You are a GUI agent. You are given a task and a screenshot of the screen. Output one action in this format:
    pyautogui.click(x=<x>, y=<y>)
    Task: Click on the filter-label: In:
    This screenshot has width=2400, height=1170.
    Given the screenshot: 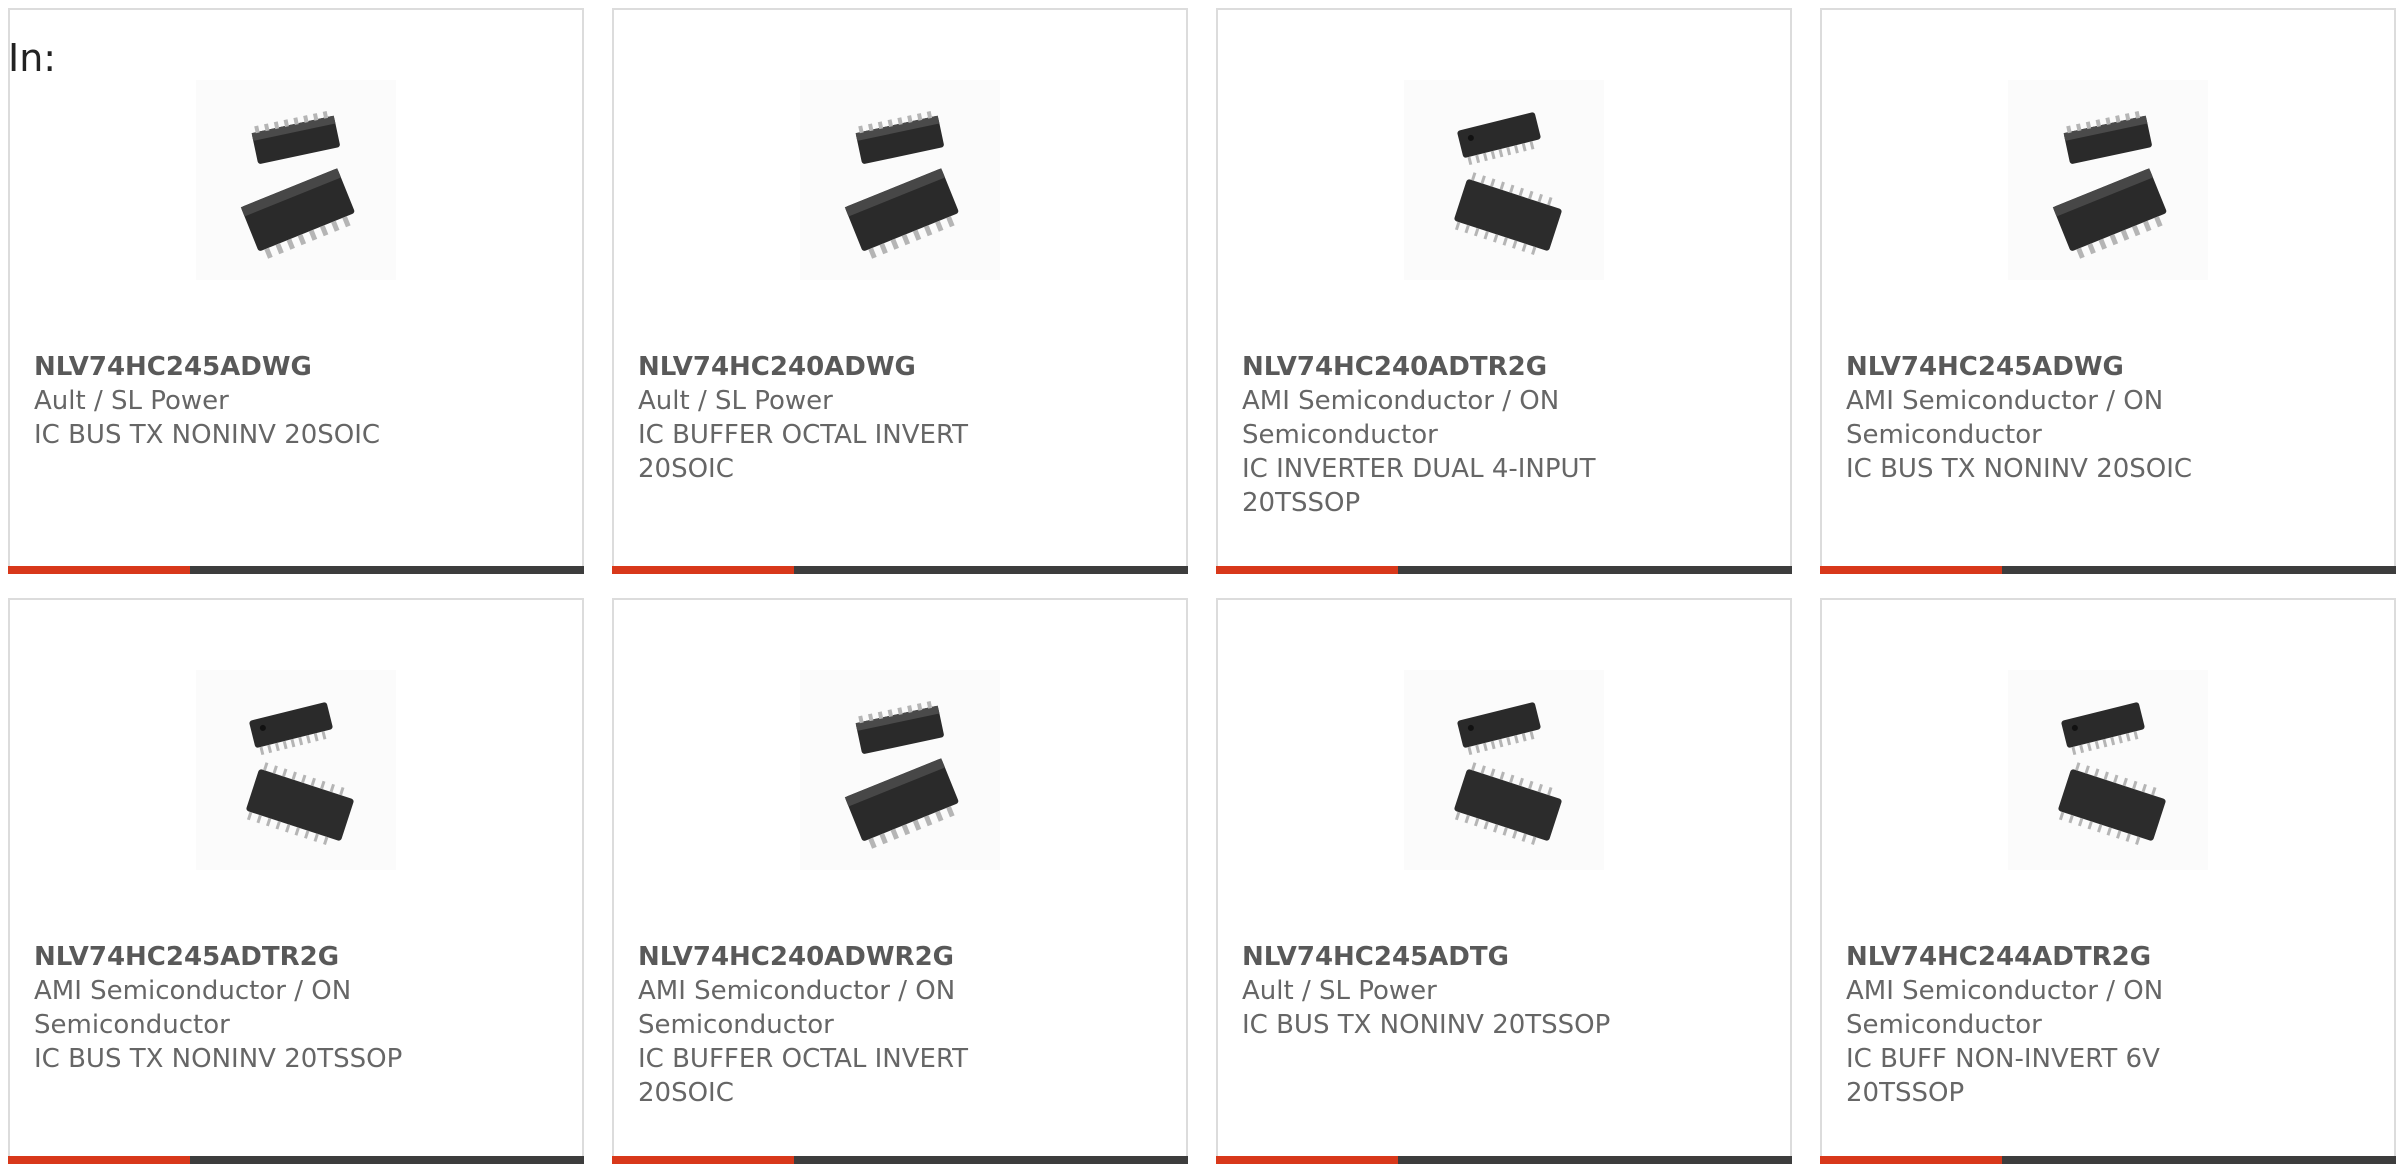 What is the action you would take?
    pyautogui.click(x=32, y=58)
    